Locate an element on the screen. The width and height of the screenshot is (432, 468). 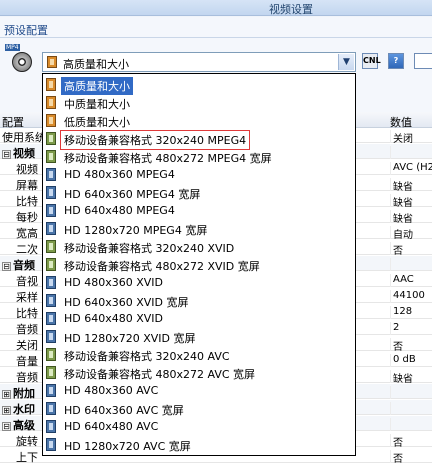
property-name-text: 二次 is located at coordinates (27, 249).